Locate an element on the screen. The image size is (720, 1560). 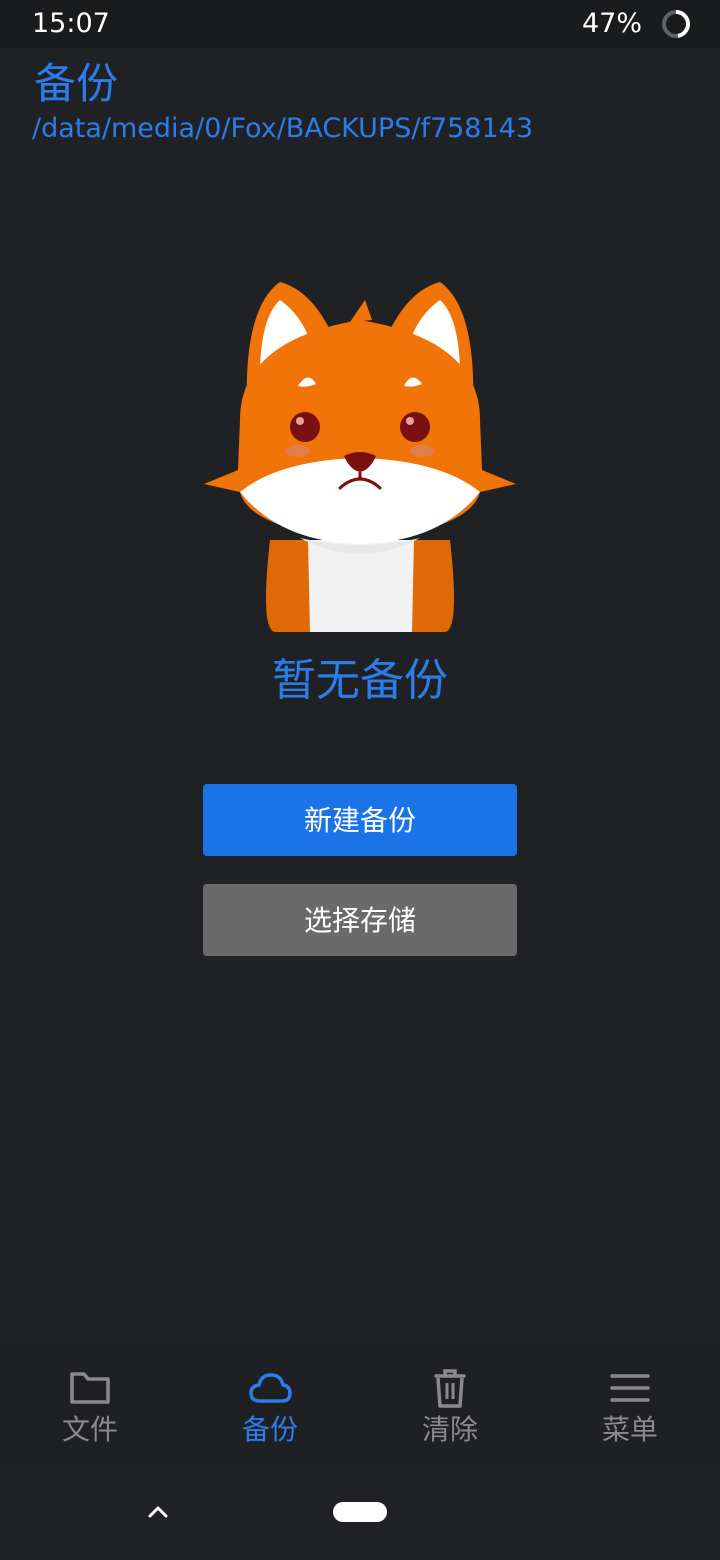
select-storage-button: 选择存储 is located at coordinates (360, 920).